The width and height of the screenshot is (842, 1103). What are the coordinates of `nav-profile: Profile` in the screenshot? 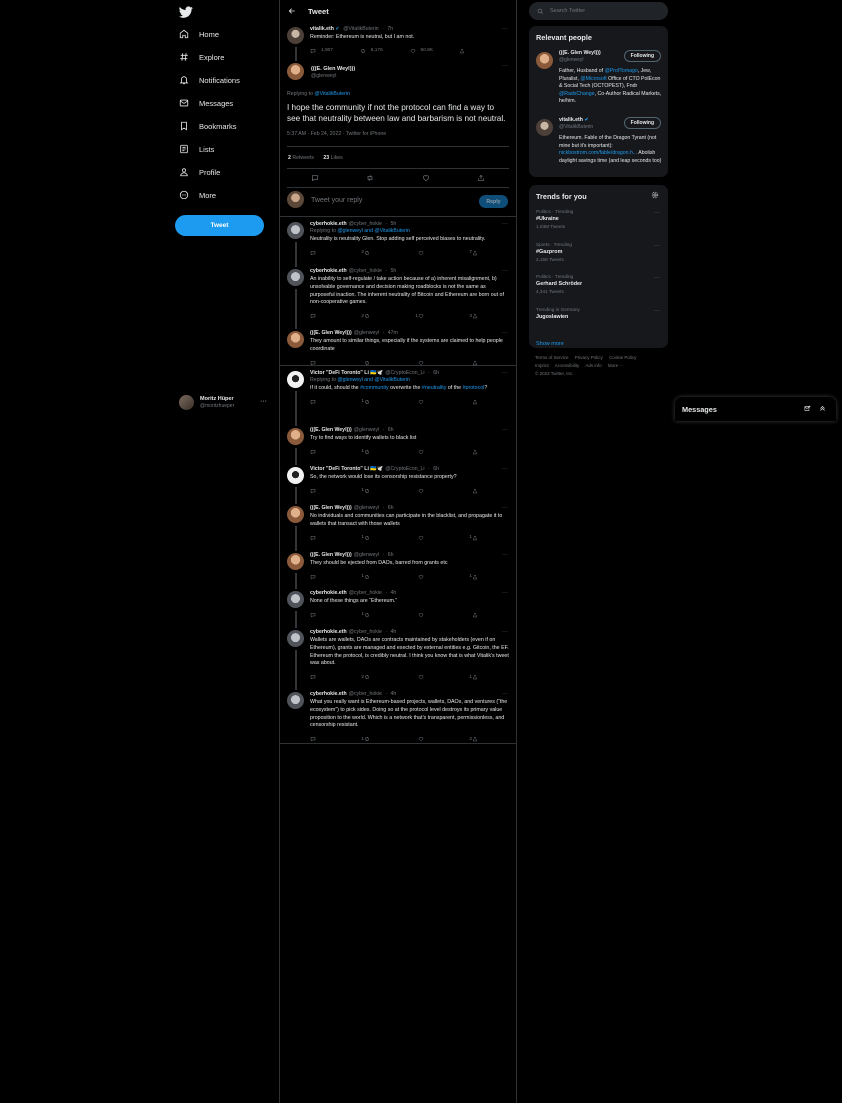 It's located at (199, 172).